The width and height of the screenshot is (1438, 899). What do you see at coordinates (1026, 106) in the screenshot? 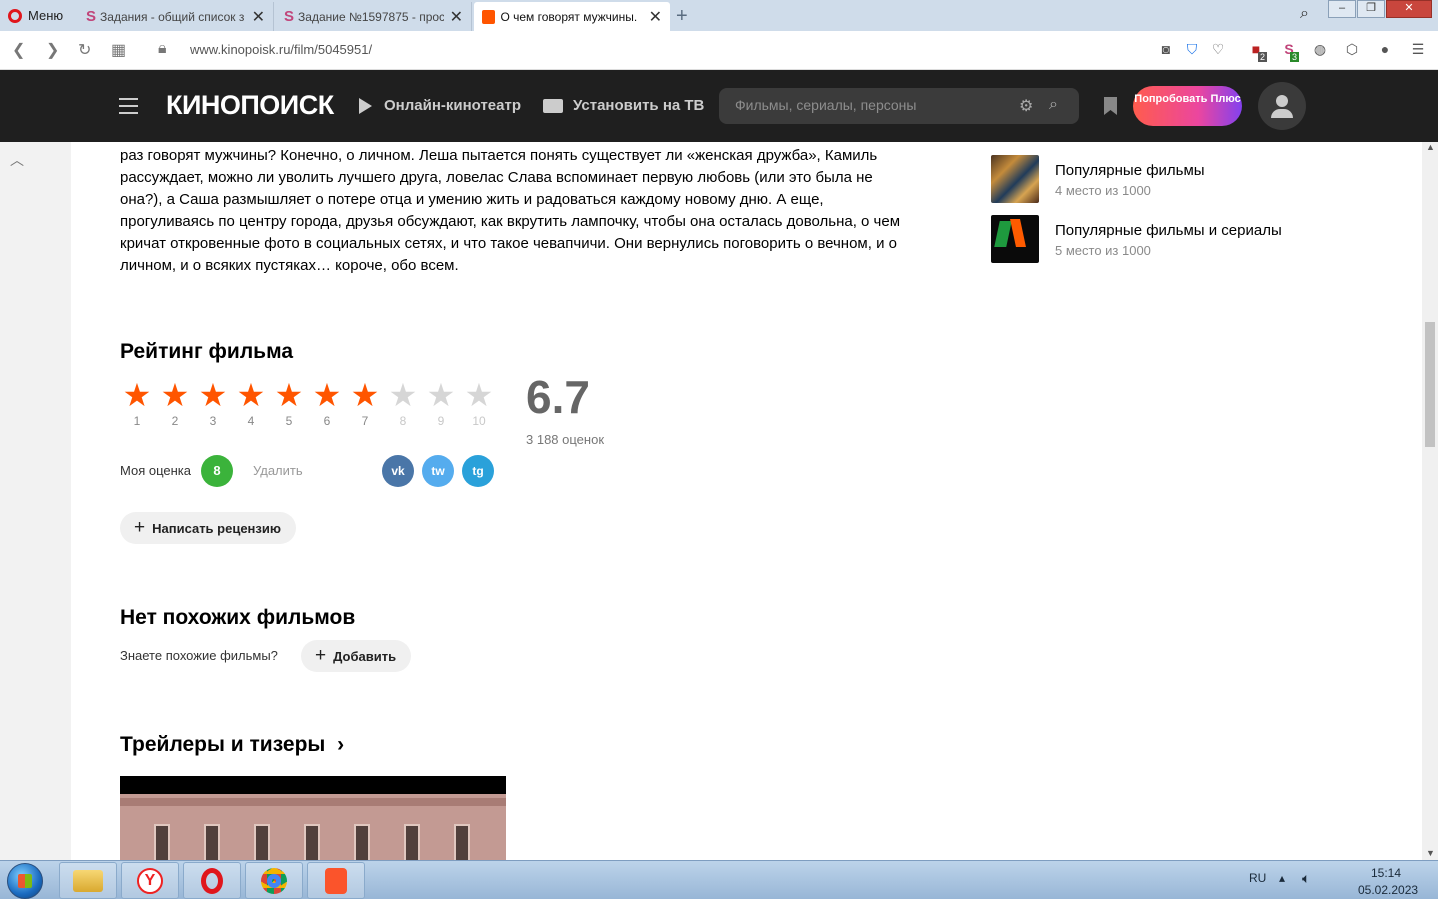
I see `filter-icon: ⚙` at bounding box center [1026, 106].